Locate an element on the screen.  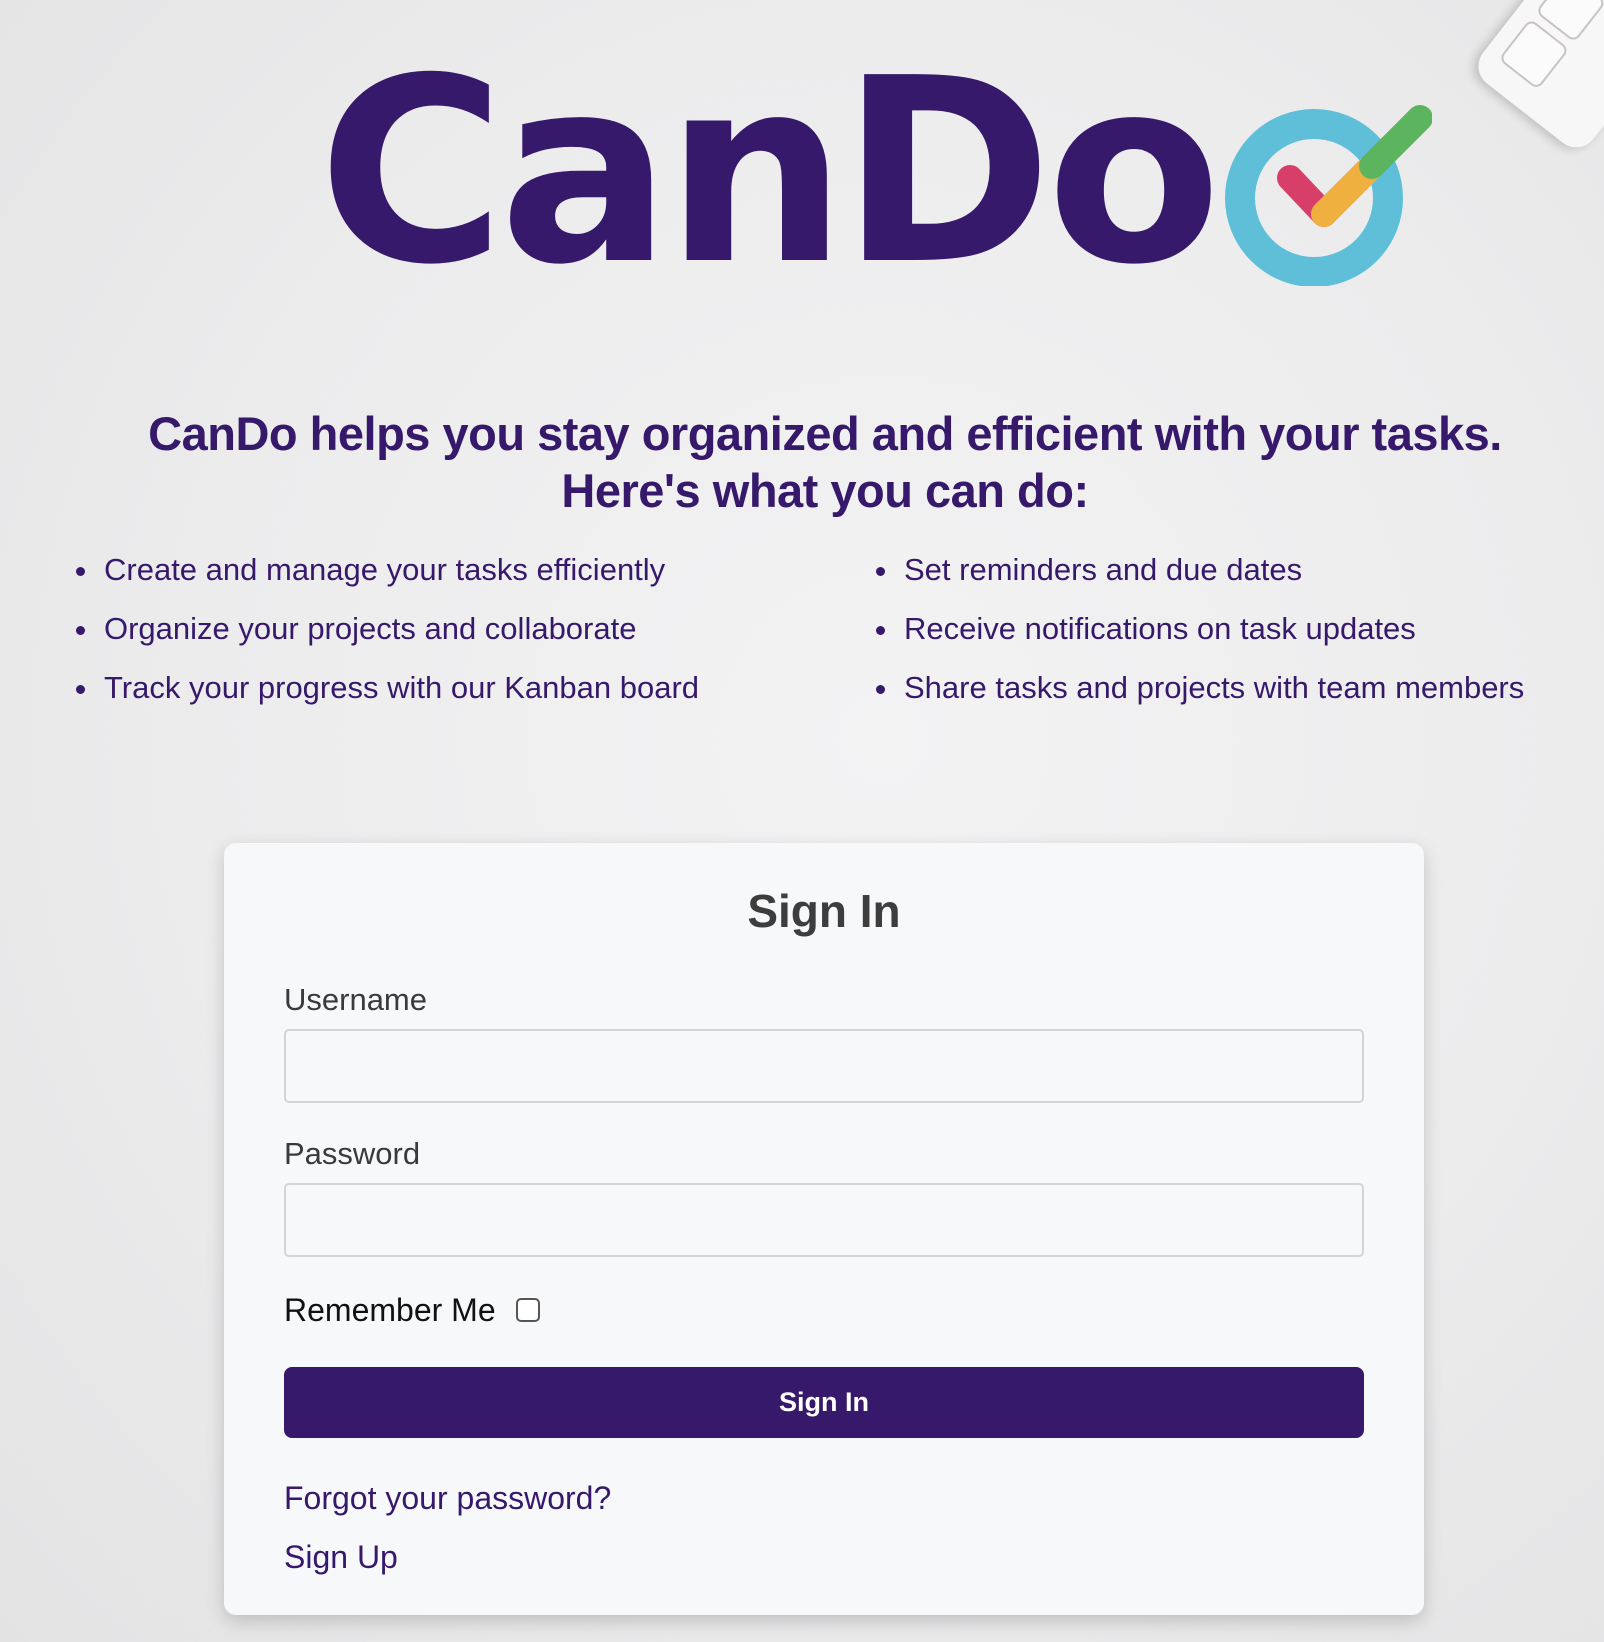
headline-line-2: Here's what you can do: is located at coordinates (825, 490).